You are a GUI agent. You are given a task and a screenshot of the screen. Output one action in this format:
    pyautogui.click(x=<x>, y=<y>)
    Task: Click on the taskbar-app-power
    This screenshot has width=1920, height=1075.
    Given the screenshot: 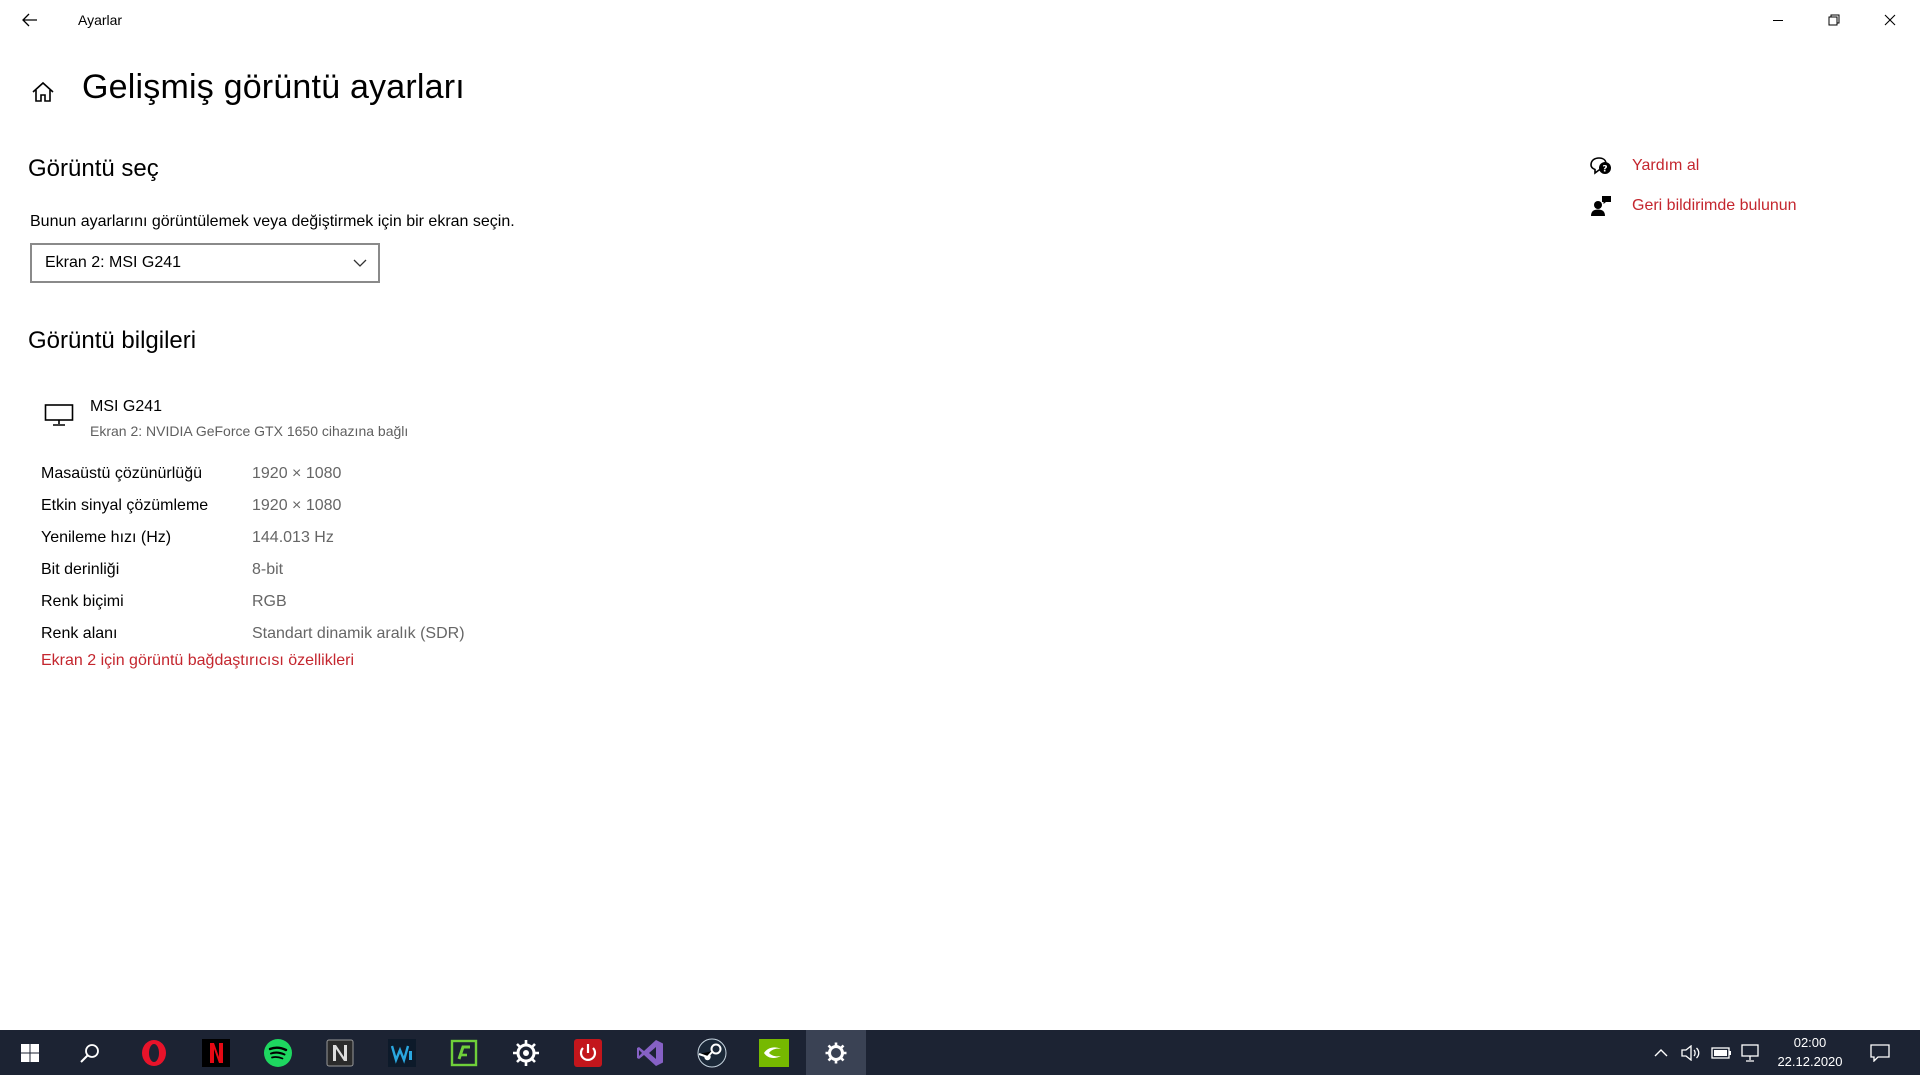 What is the action you would take?
    pyautogui.click(x=588, y=1052)
    